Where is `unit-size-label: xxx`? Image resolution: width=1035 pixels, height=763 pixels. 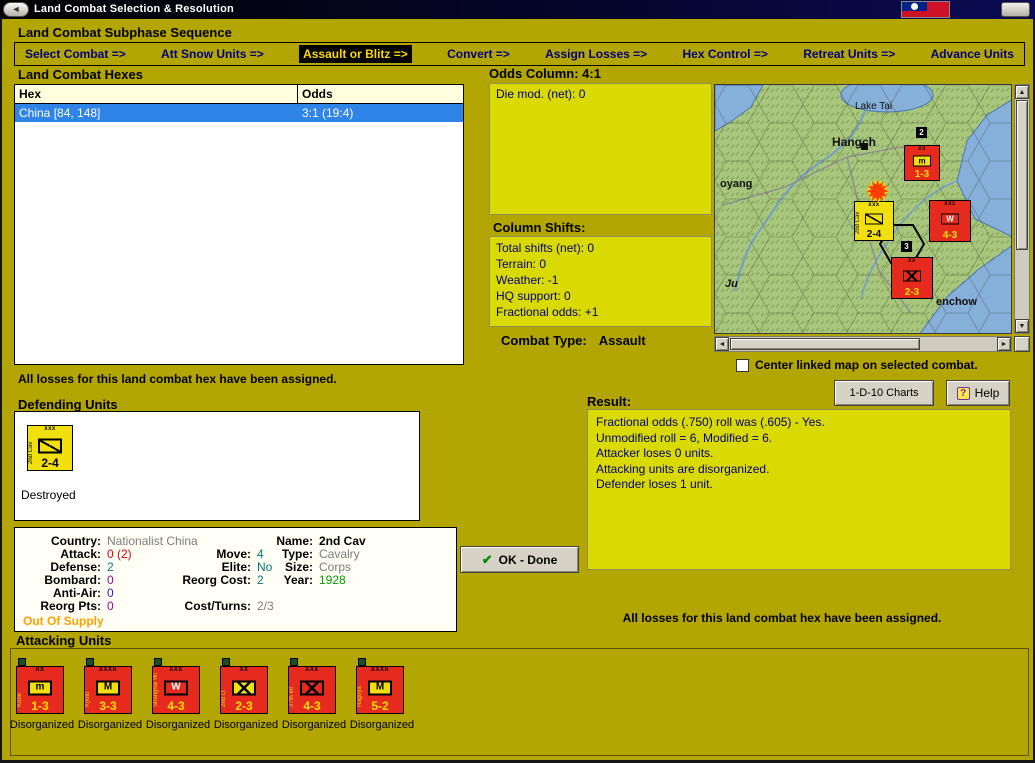
unit-size-label: xxx is located at coordinates (950, 204).